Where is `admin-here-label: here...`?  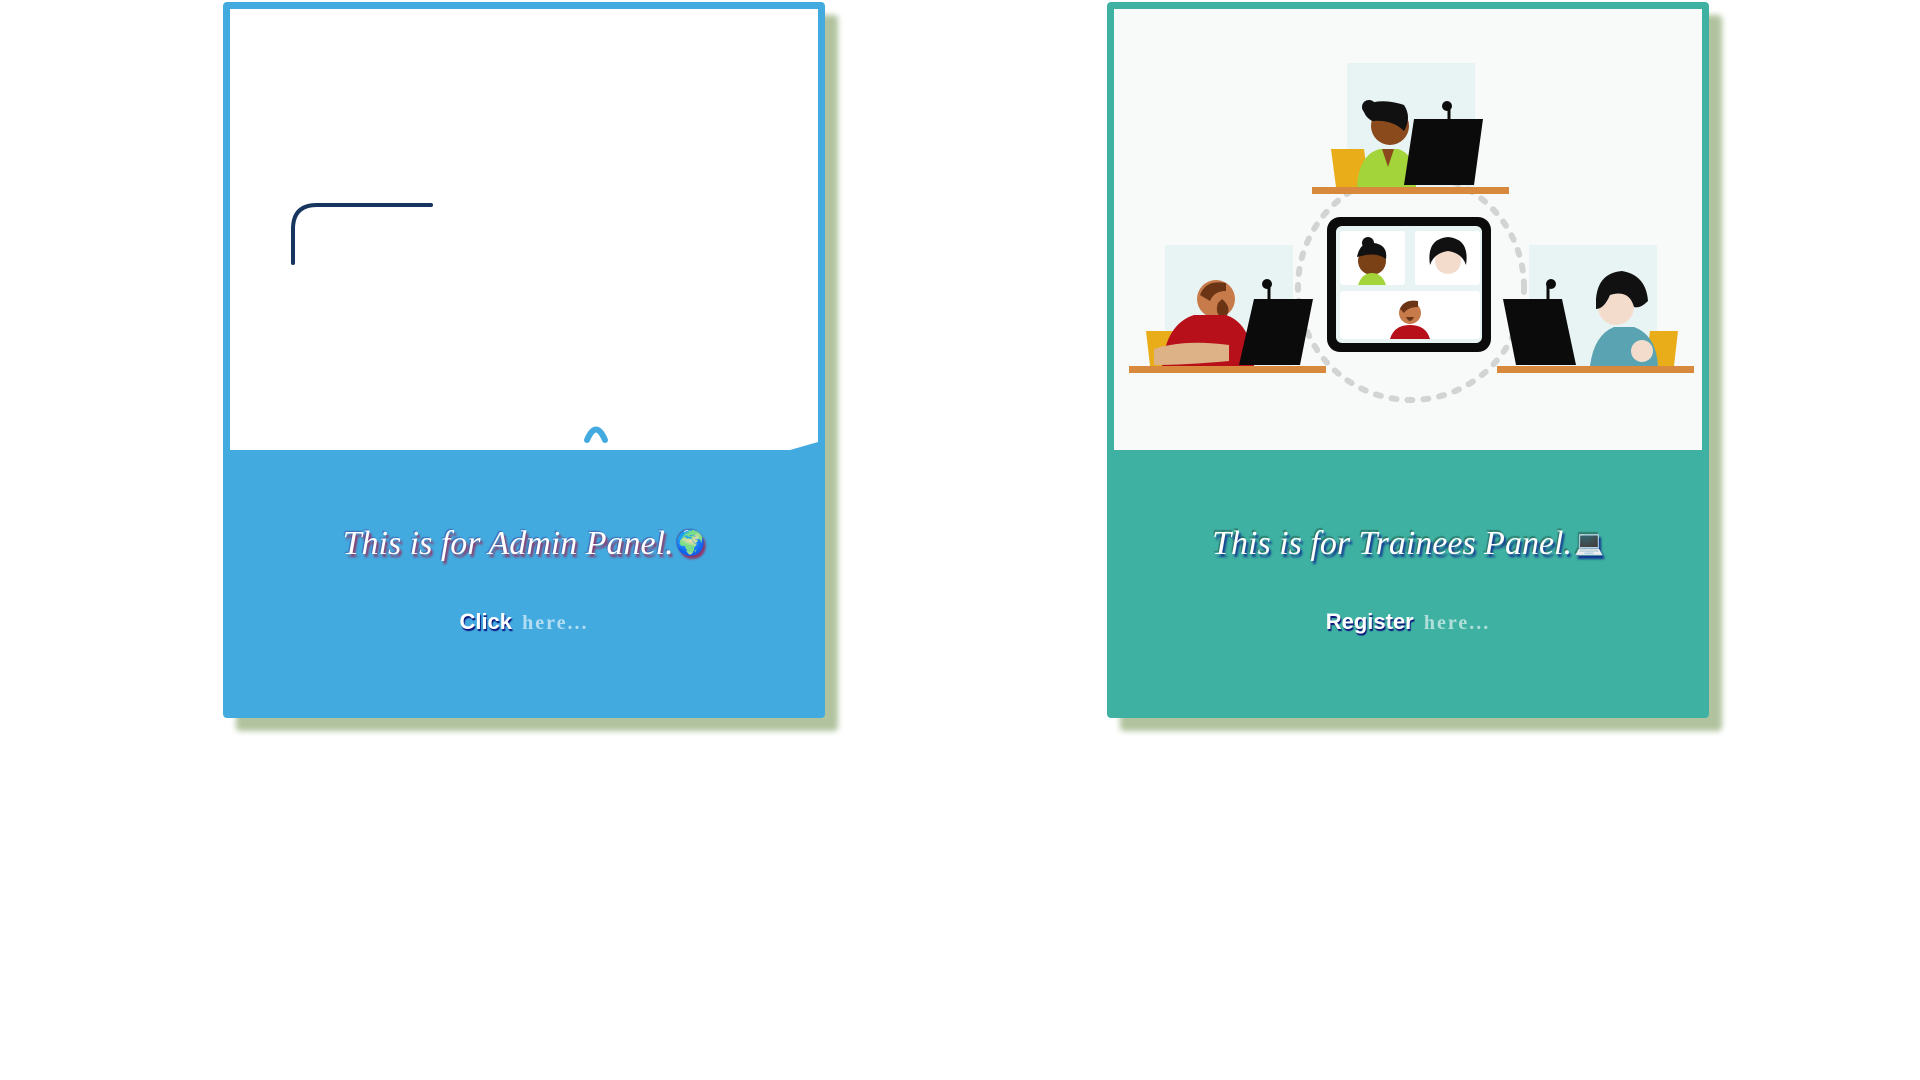 admin-here-label: here... is located at coordinates (555, 623).